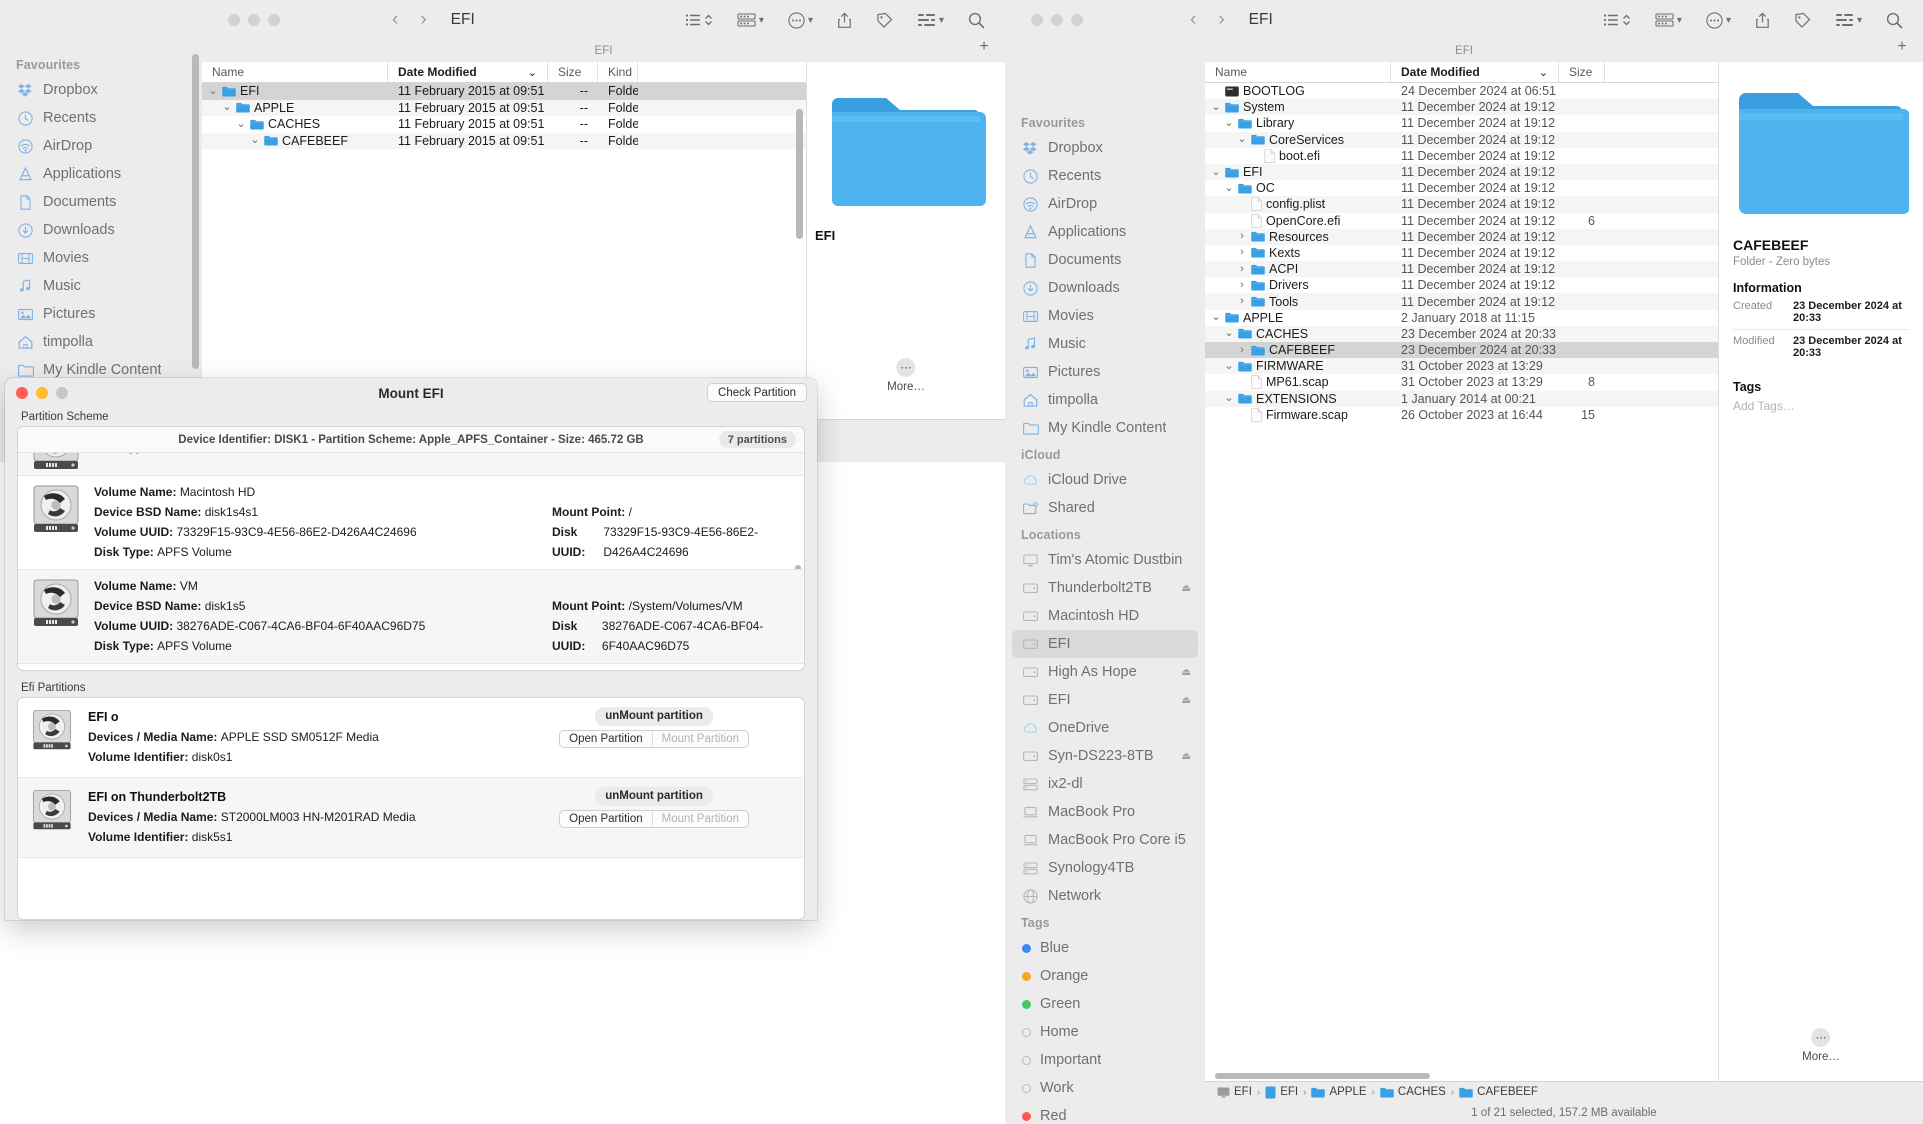  What do you see at coordinates (606, 739) in the screenshot?
I see `open-partition-button: Open Partition` at bounding box center [606, 739].